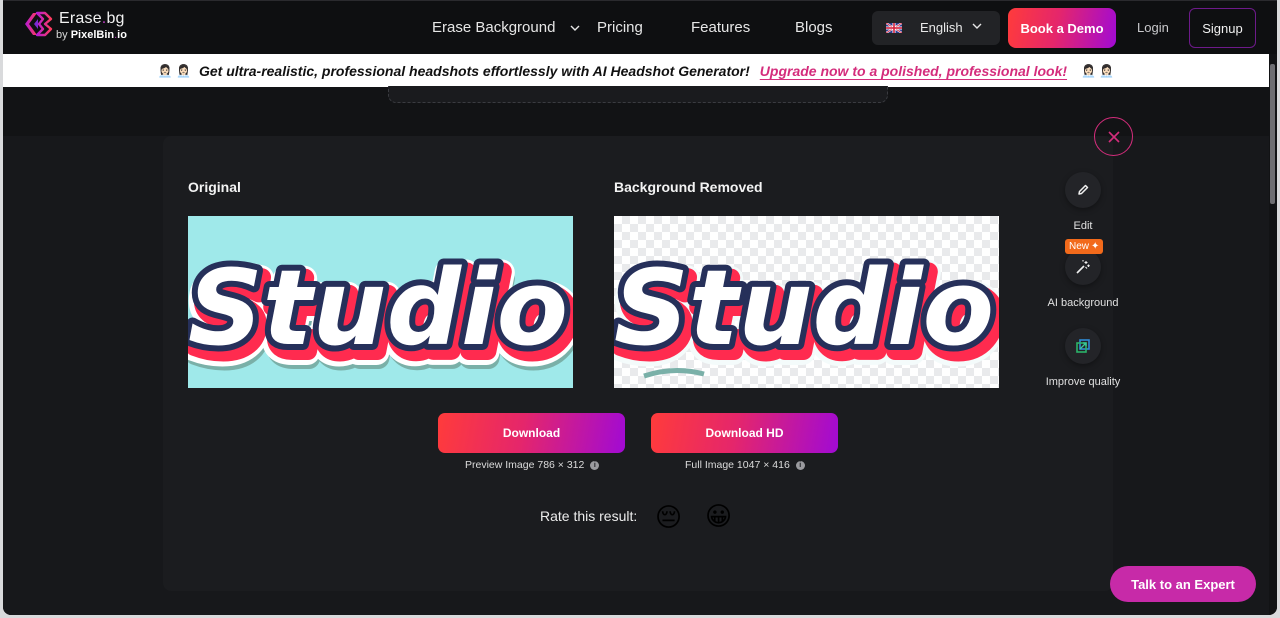  I want to click on full-image-caption: Full Image 1047 × 416 i, so click(745, 465).